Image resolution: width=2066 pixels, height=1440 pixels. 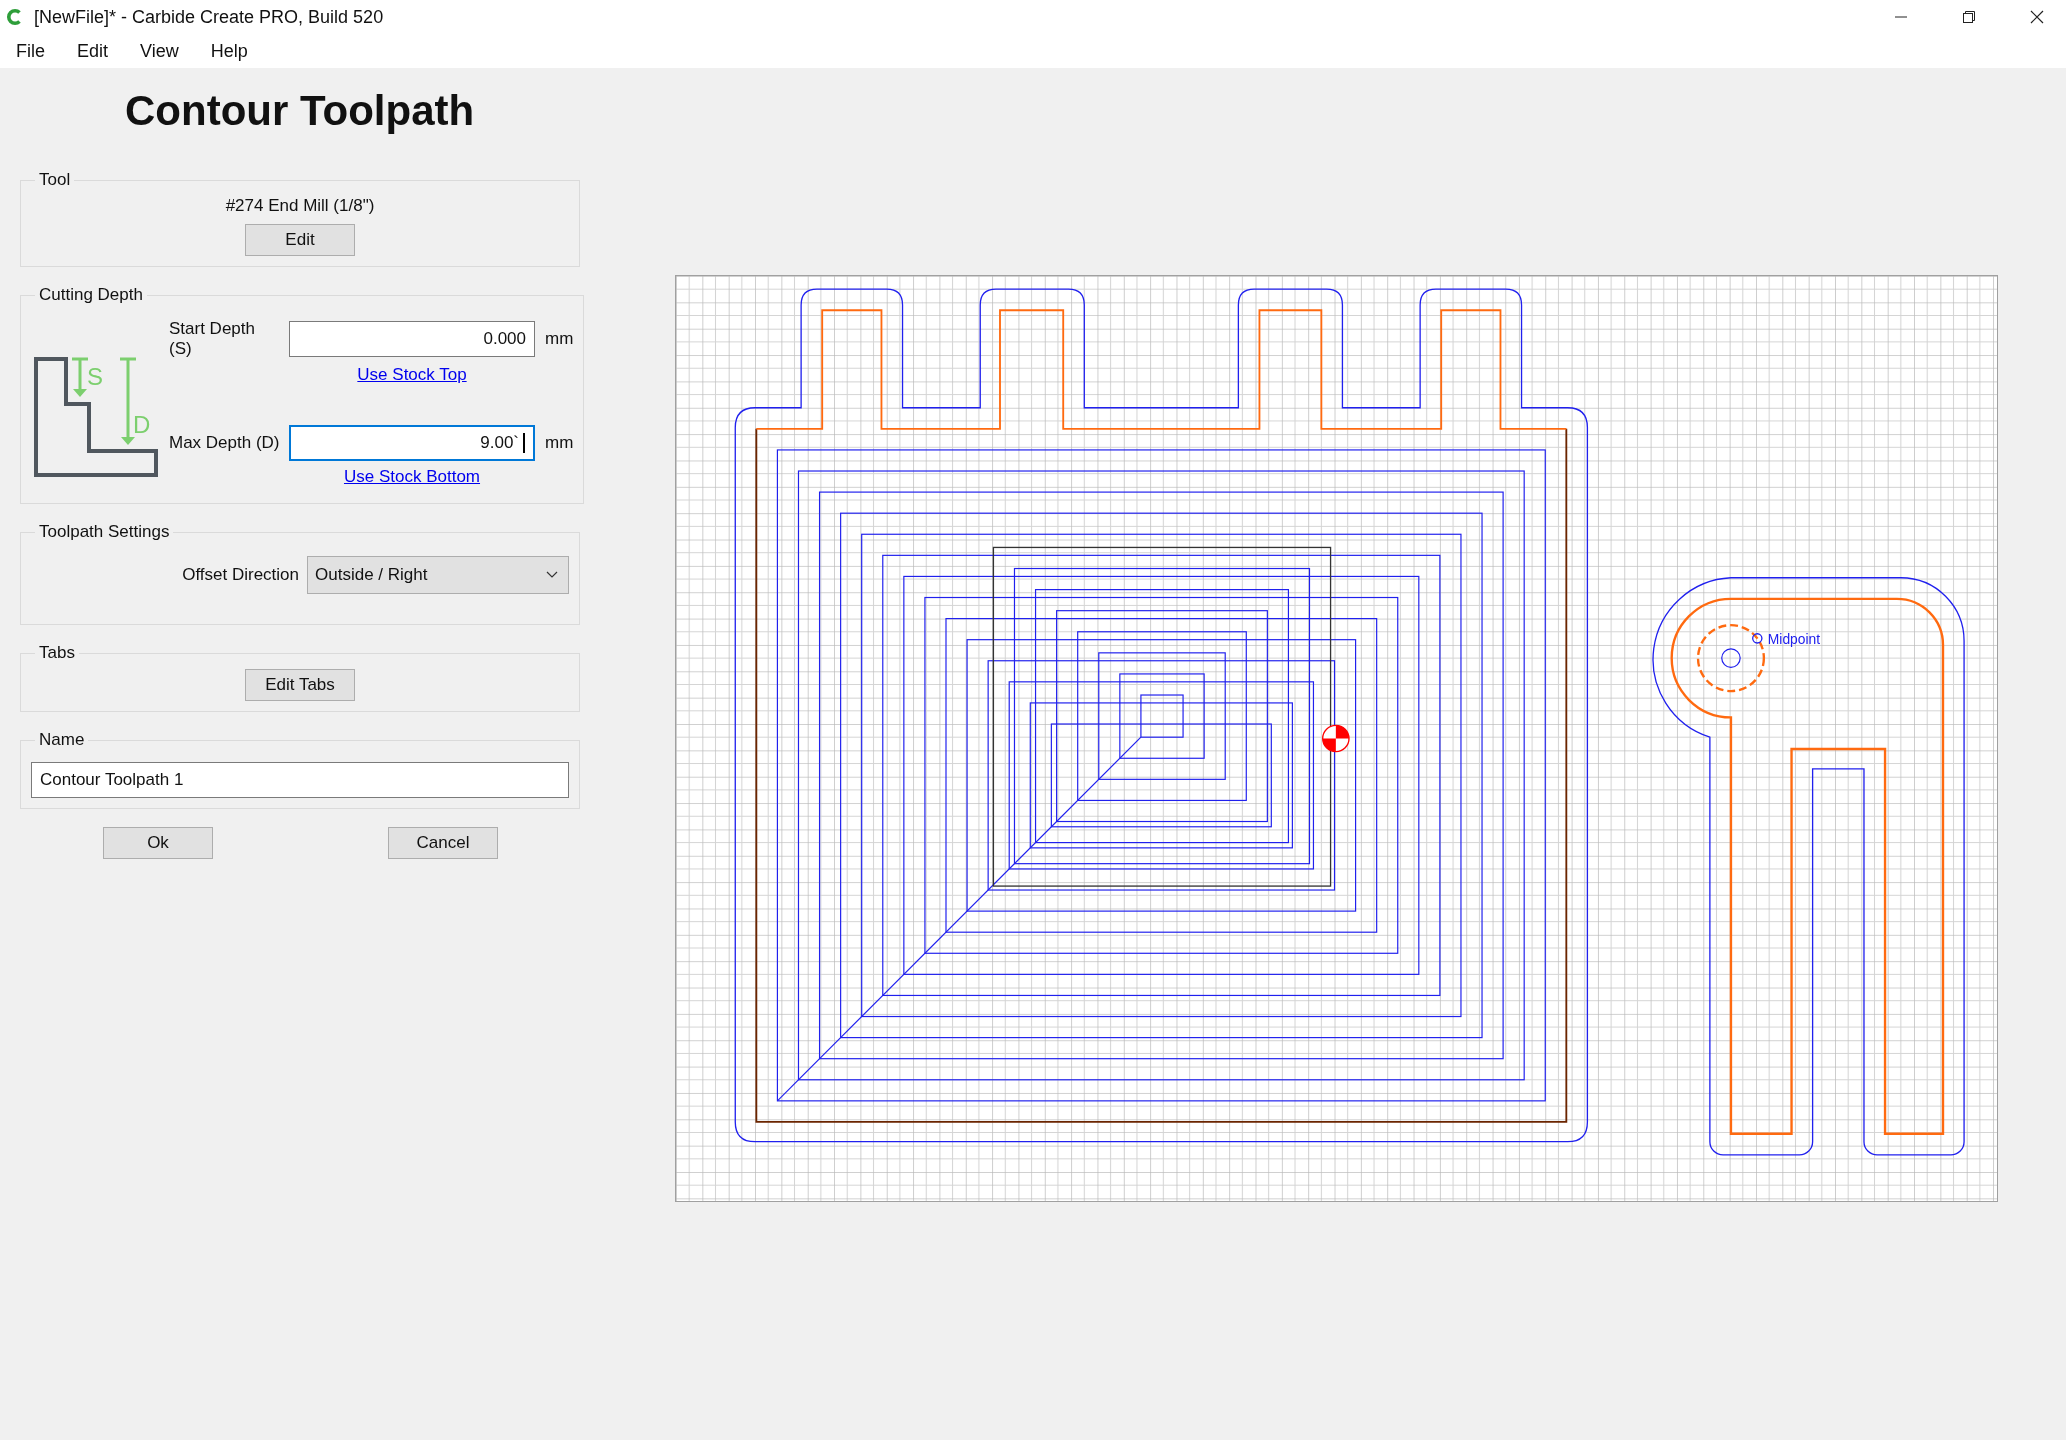 I want to click on tool-name: #274 End Mill (1/8"), so click(x=300, y=206).